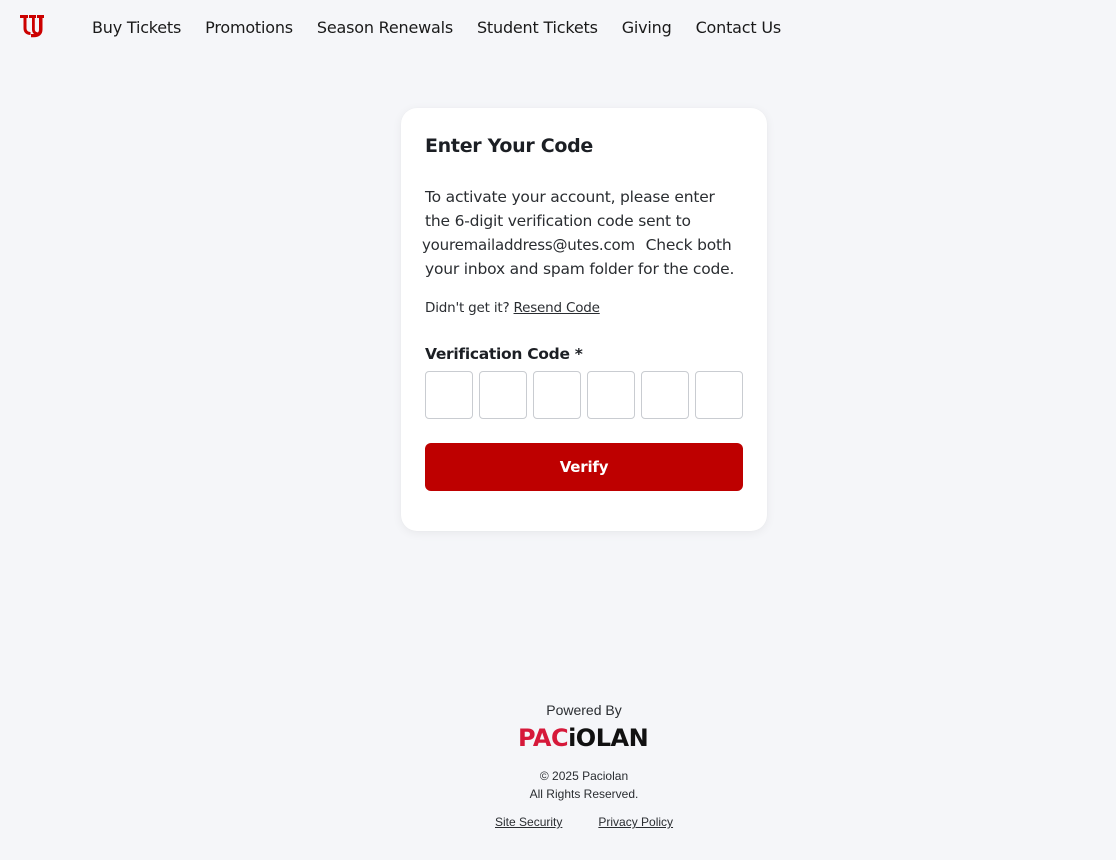 Image resolution: width=1116 pixels, height=860 pixels. Describe the element at coordinates (528, 822) in the screenshot. I see `site-security-link: Site Security` at that location.